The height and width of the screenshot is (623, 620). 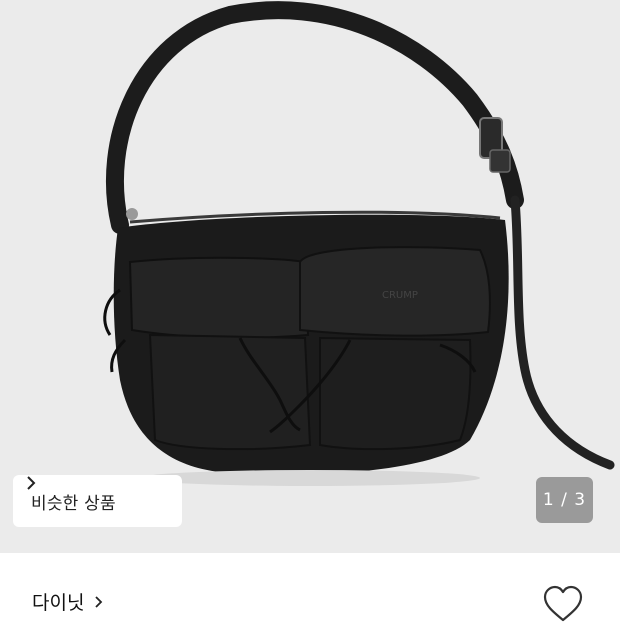 I want to click on similar-products-label: 비슷한 상품, so click(x=73, y=503).